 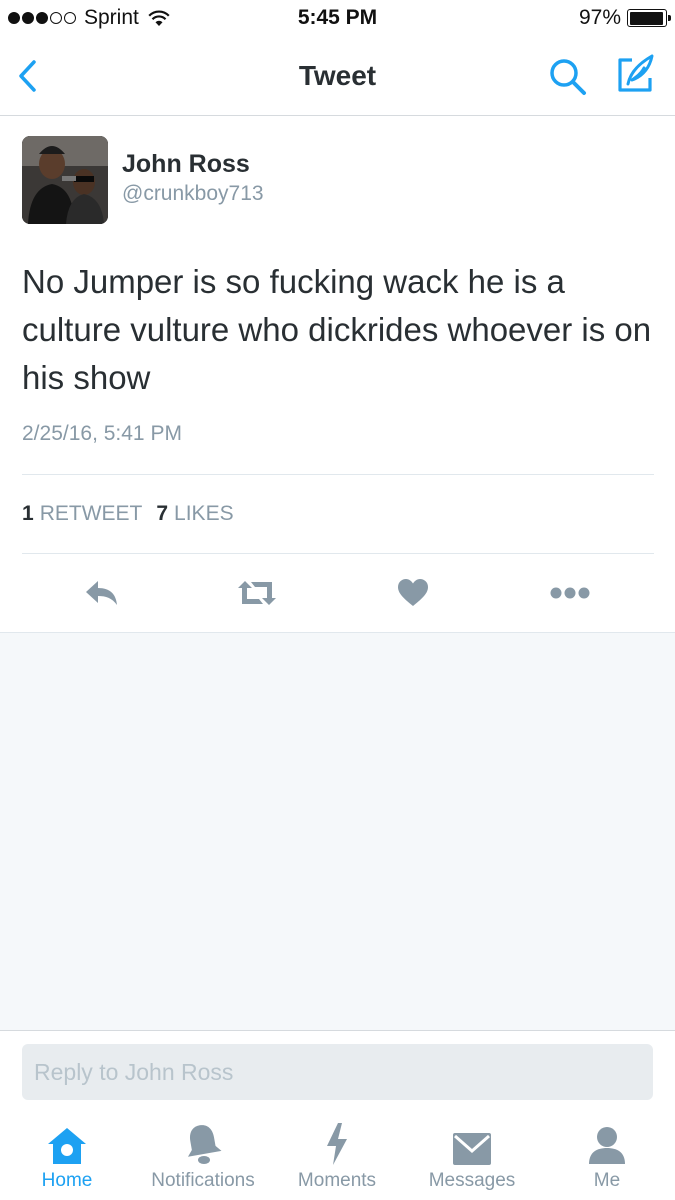 I want to click on retweet-button, so click(x=257, y=593).